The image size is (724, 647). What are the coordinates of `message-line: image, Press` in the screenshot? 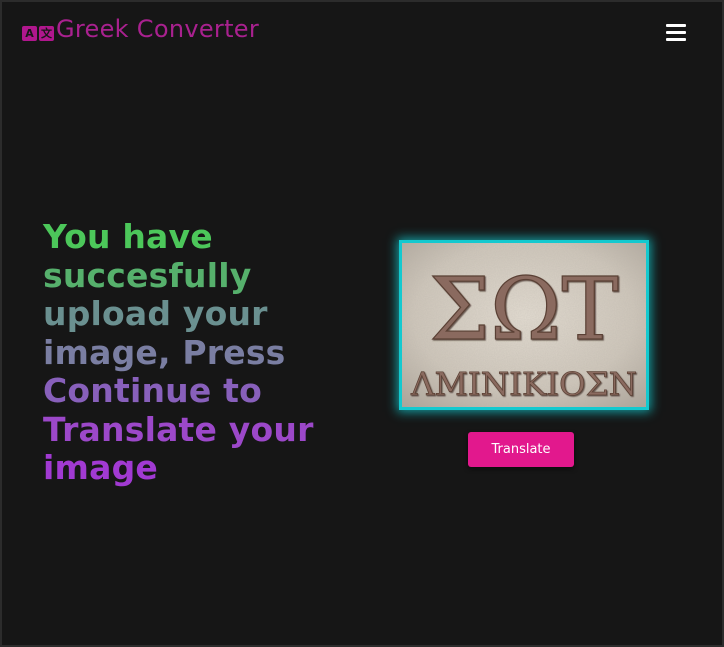 It's located at (164, 352).